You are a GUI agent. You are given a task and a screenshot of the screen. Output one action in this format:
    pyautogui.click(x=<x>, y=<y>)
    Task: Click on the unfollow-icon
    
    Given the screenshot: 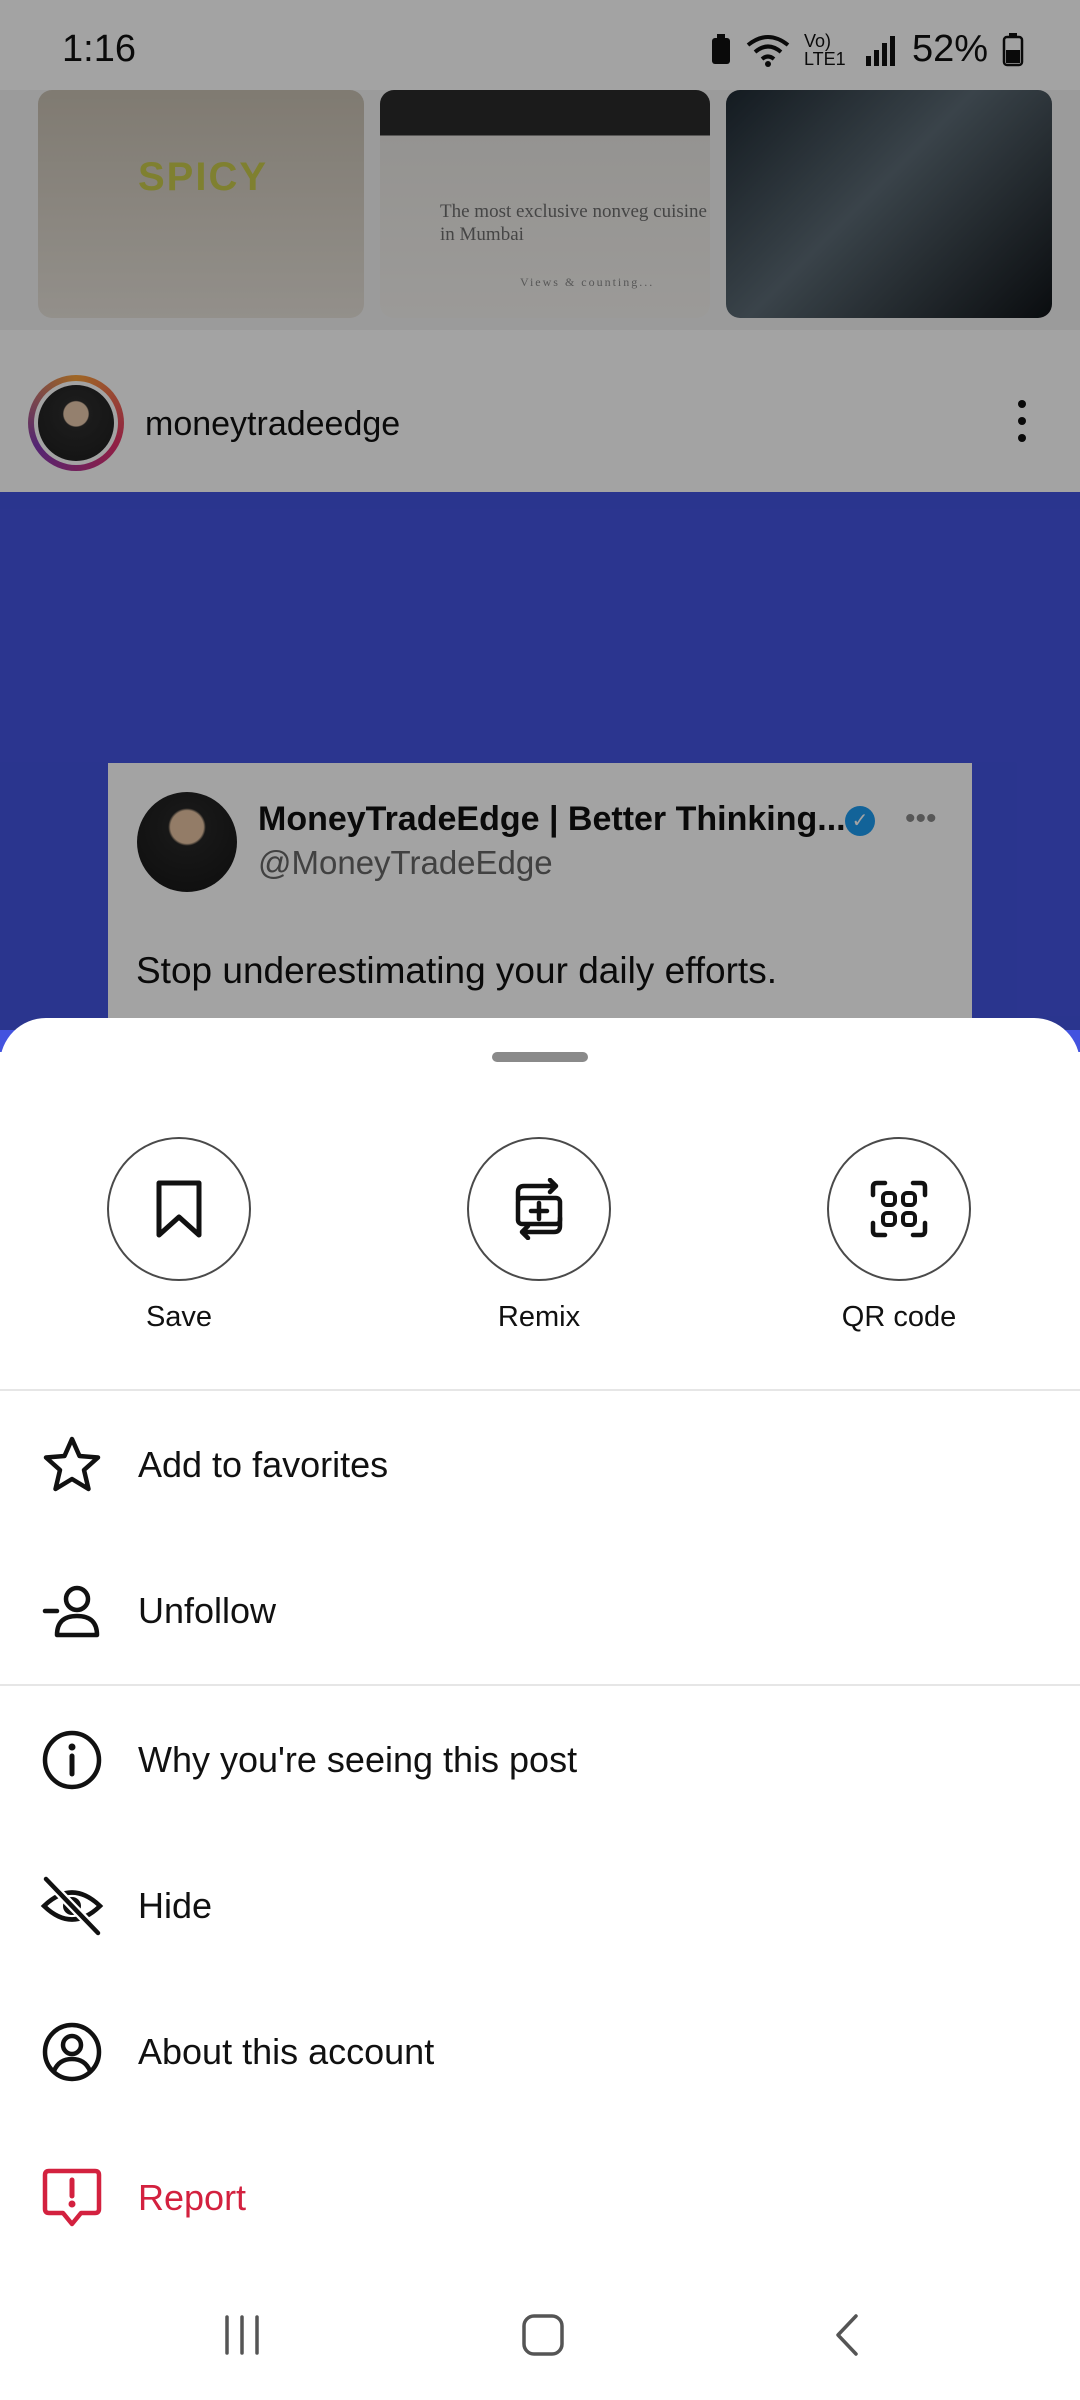 What is the action you would take?
    pyautogui.click(x=72, y=1611)
    